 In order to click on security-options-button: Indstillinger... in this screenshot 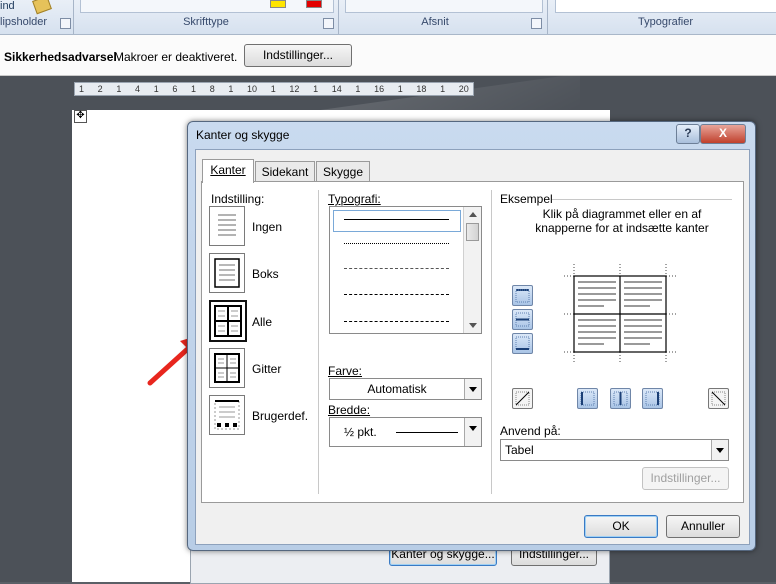, I will do `click(298, 55)`.